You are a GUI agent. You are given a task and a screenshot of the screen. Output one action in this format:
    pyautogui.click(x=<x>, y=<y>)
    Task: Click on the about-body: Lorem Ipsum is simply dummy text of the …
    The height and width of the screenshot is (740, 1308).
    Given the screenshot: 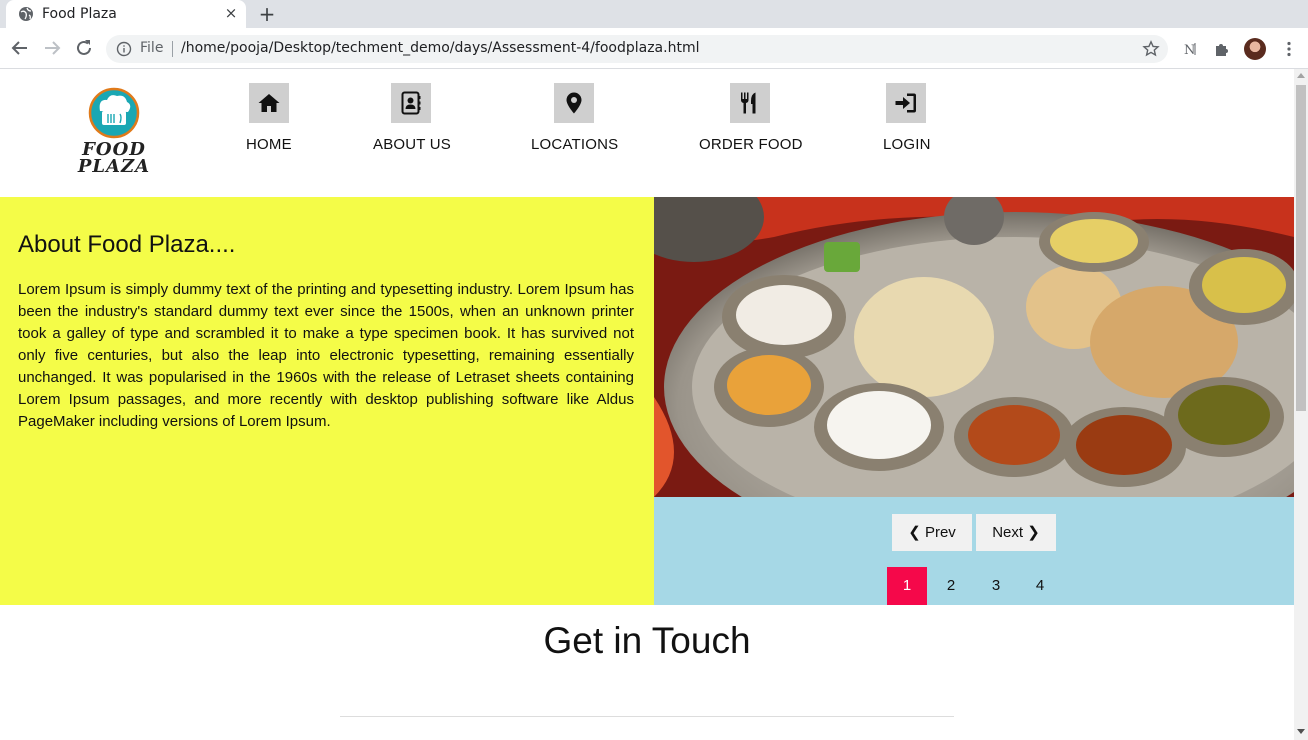 What is the action you would take?
    pyautogui.click(x=326, y=355)
    